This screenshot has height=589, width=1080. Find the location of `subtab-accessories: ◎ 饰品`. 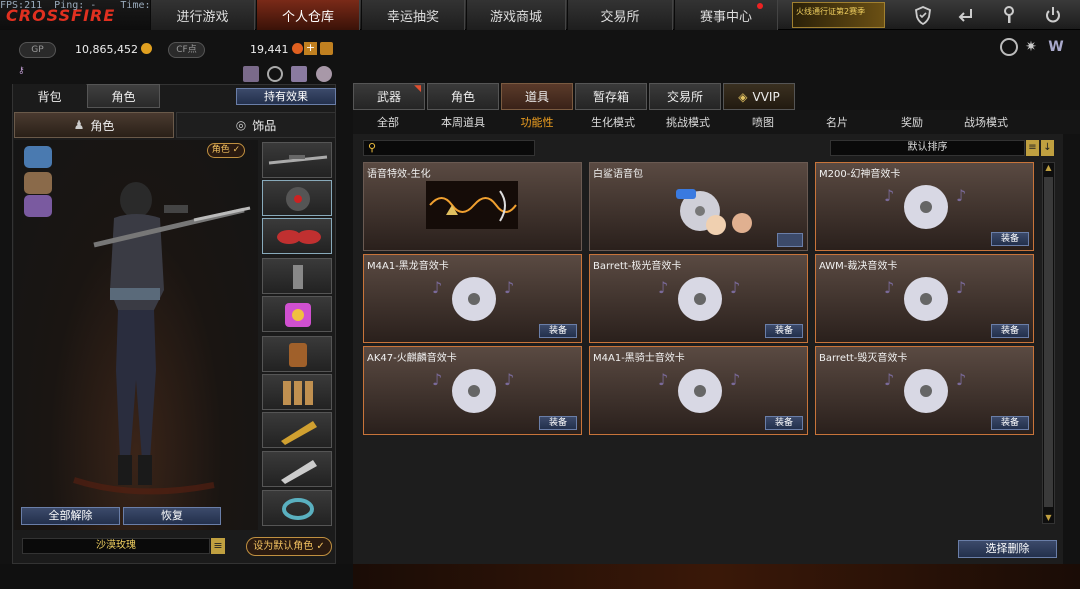

subtab-accessories: ◎ 饰品 is located at coordinates (256, 125).